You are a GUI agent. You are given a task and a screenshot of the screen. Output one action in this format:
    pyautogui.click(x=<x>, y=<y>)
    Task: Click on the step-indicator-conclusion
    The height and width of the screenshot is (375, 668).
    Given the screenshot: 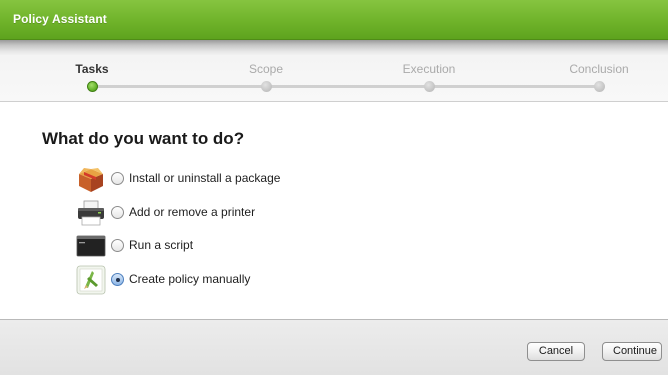 What is the action you would take?
    pyautogui.click(x=599, y=86)
    